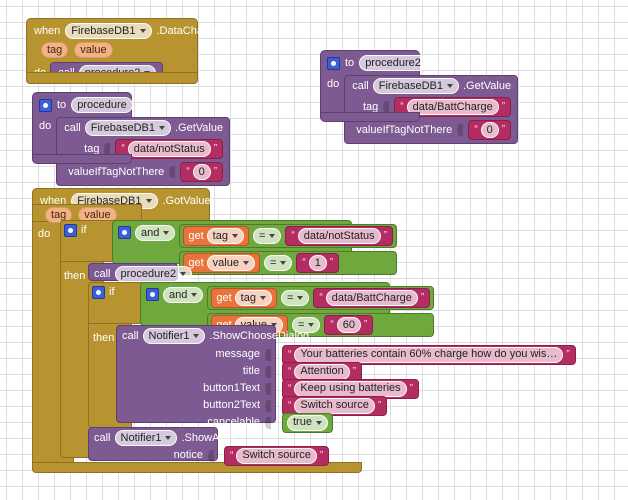 The height and width of the screenshot is (500, 628). What do you see at coordinates (370, 117) in the screenshot?
I see `block-to-procedure2-bottom` at bounding box center [370, 117].